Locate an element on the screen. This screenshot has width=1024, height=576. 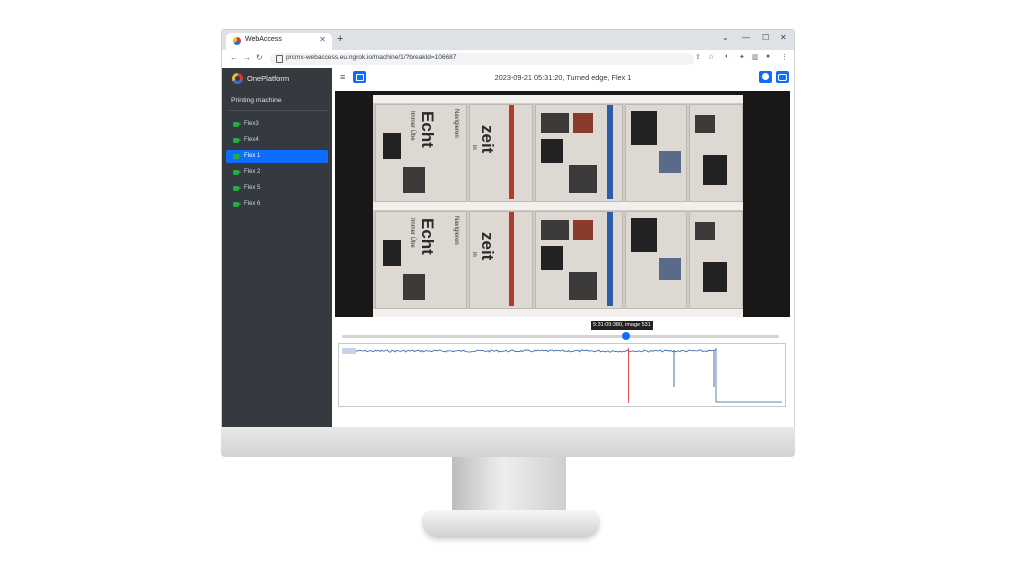
share-icon: ⇪ is located at coordinates (698, 57).